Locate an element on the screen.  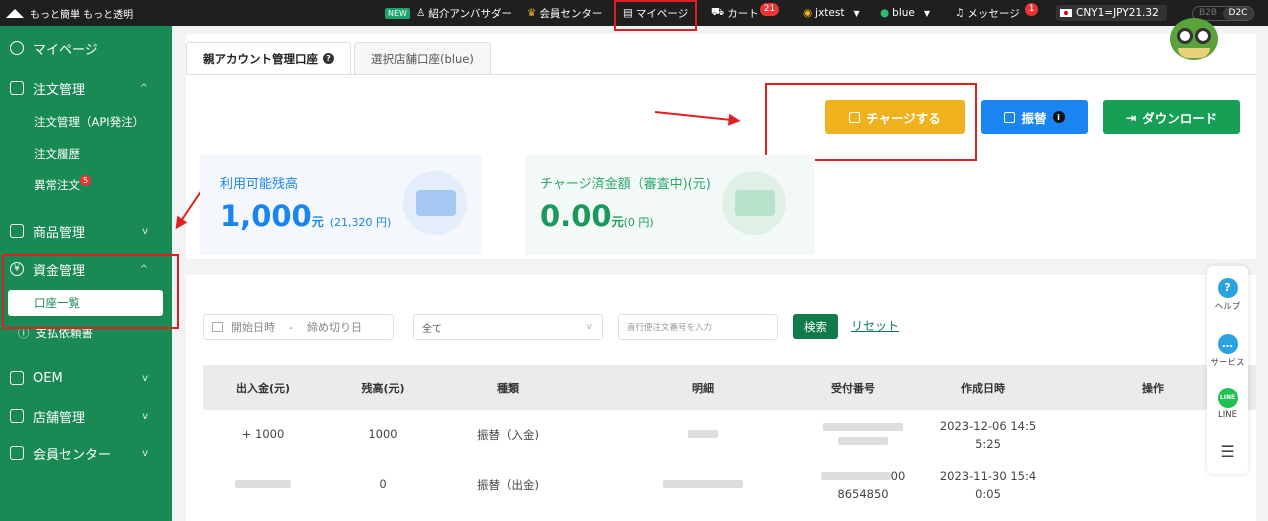
table-row: 0 振替（出金) 00 8654850 2023-11-30 15:4 0:05 is located at coordinates (729, 490).